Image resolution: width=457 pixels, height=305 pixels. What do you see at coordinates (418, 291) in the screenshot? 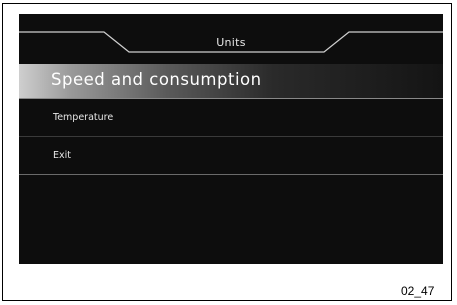
I see `figure-code: 02_47` at bounding box center [418, 291].